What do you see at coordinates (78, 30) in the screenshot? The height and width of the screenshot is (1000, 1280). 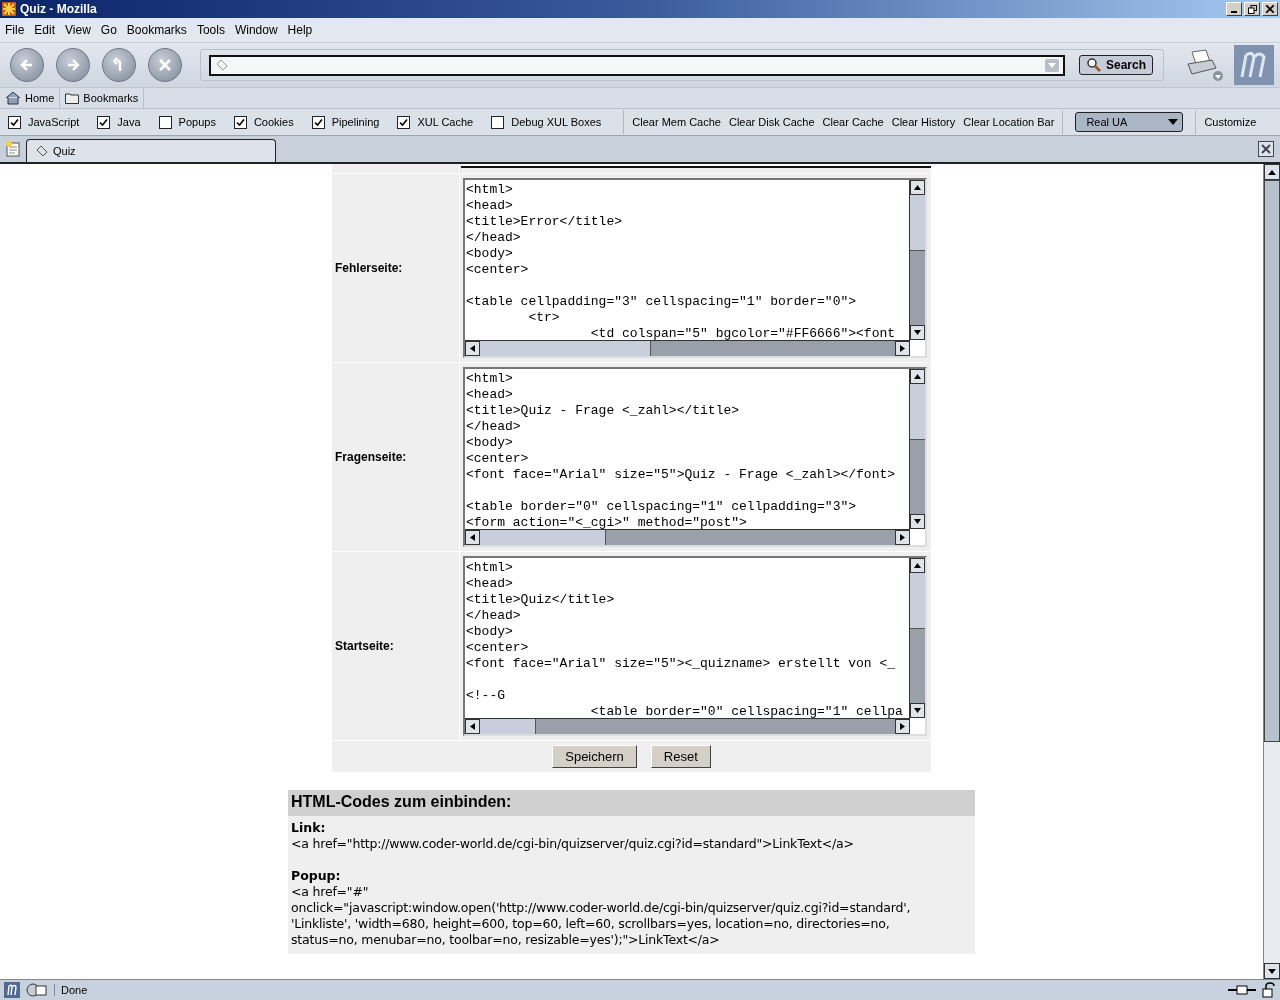 I see `menu-item: View` at bounding box center [78, 30].